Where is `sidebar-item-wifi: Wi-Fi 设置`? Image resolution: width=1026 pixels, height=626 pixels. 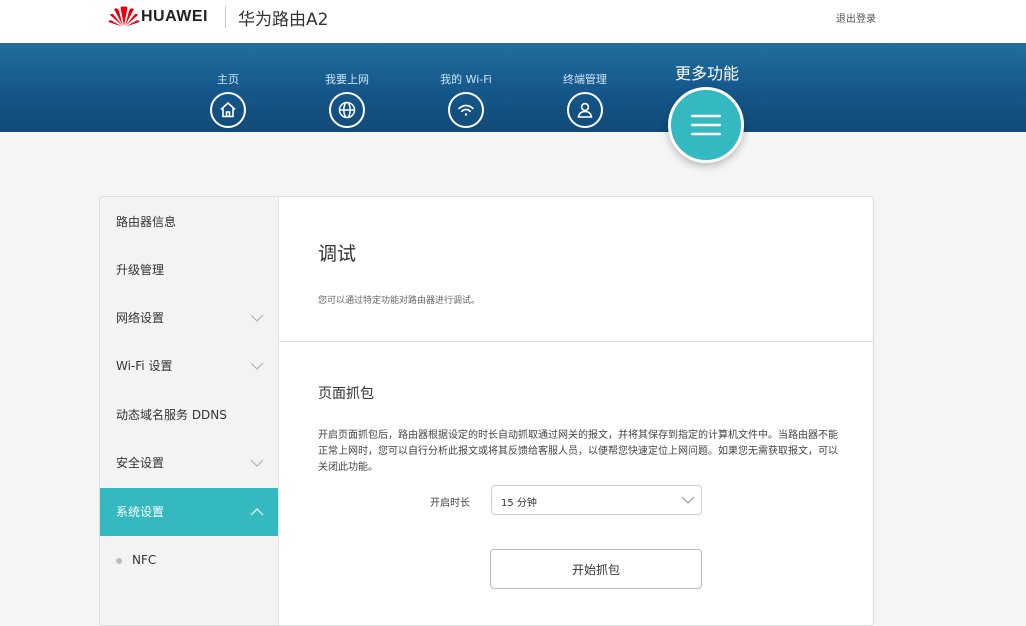
sidebar-item-wifi: Wi-Fi 设置 is located at coordinates (189, 366).